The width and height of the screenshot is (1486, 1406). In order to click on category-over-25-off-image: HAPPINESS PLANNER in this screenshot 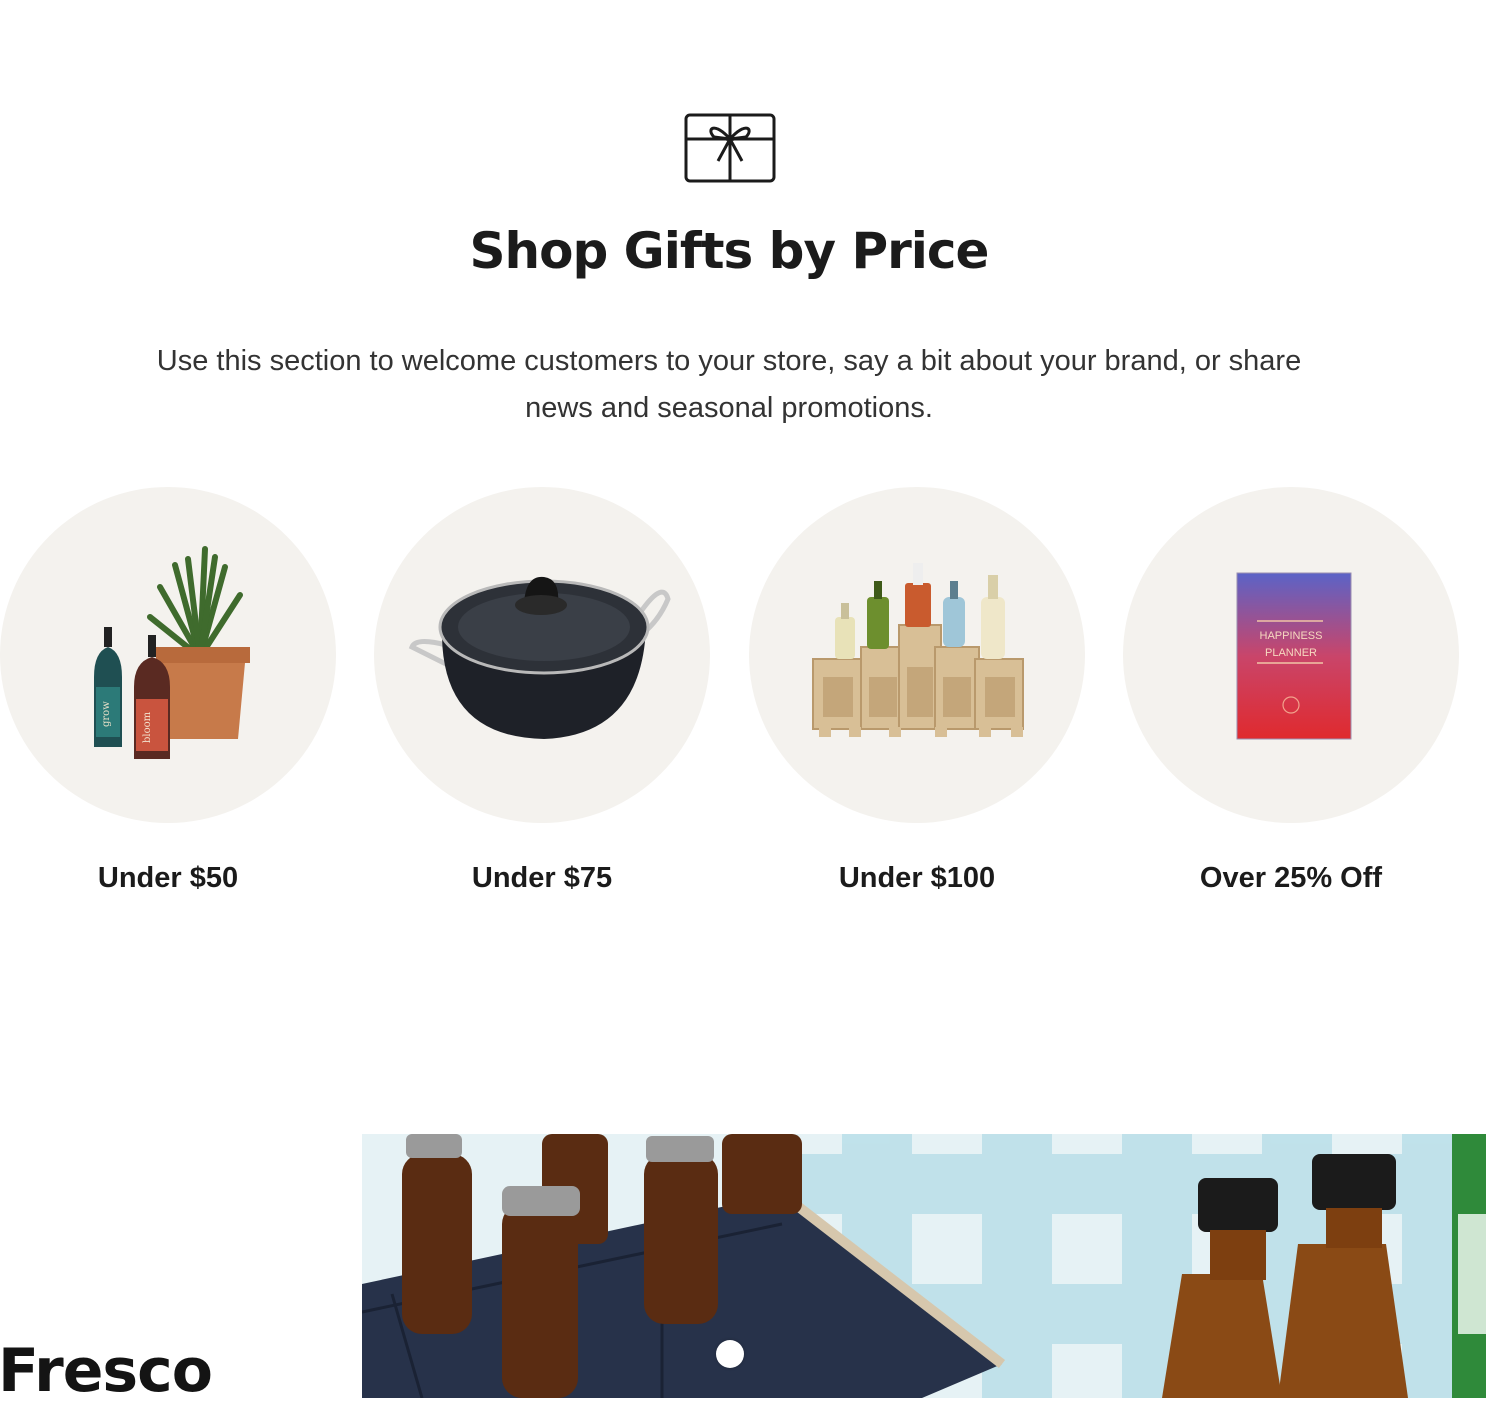, I will do `click(1291, 655)`.